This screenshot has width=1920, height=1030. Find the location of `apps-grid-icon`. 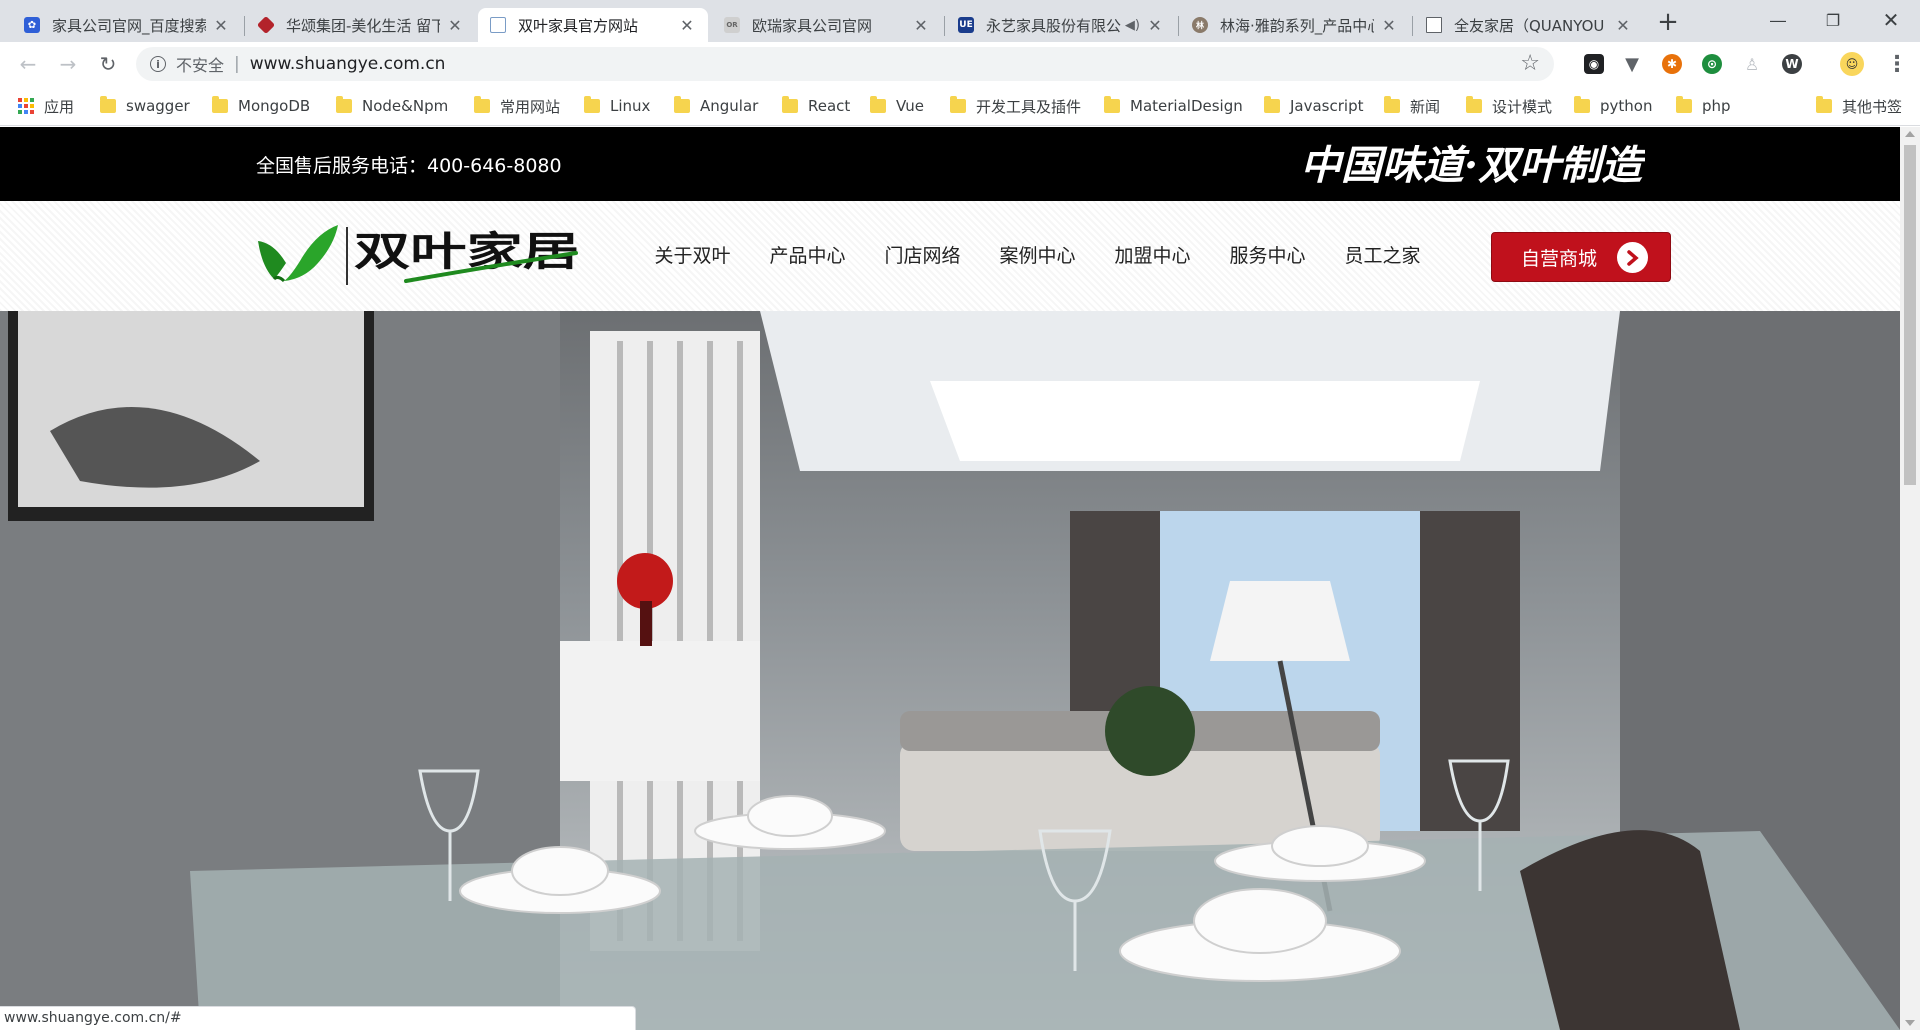

apps-grid-icon is located at coordinates (26, 106).